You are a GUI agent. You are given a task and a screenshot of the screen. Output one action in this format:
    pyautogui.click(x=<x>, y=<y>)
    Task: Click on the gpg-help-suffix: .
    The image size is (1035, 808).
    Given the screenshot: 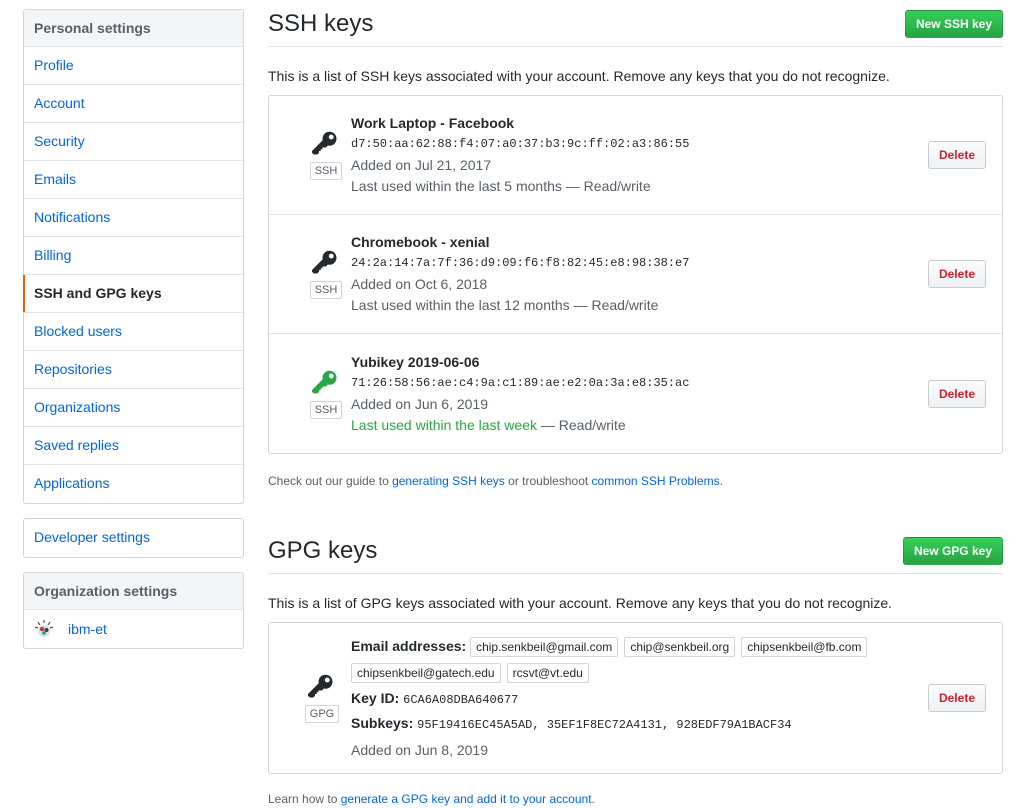 What is the action you would take?
    pyautogui.click(x=593, y=799)
    